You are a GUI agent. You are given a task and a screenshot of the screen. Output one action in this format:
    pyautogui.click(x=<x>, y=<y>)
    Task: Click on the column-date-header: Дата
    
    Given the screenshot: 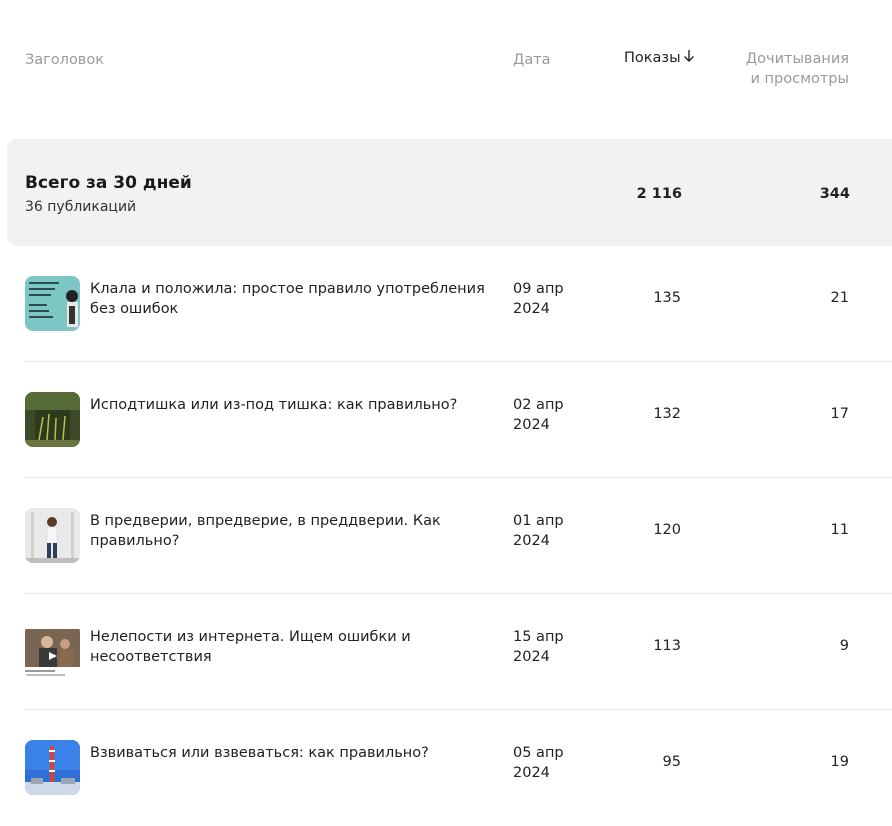 What is the action you would take?
    pyautogui.click(x=532, y=60)
    